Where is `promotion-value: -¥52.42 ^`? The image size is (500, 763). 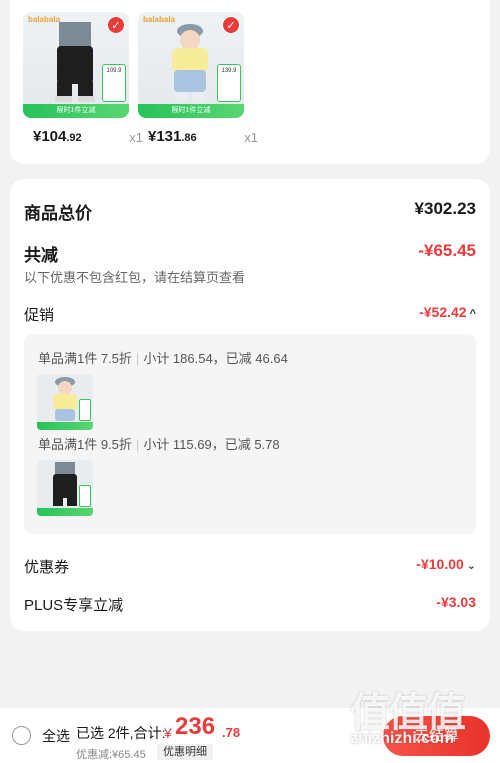
promotion-value: -¥52.42 ^ is located at coordinates (447, 312).